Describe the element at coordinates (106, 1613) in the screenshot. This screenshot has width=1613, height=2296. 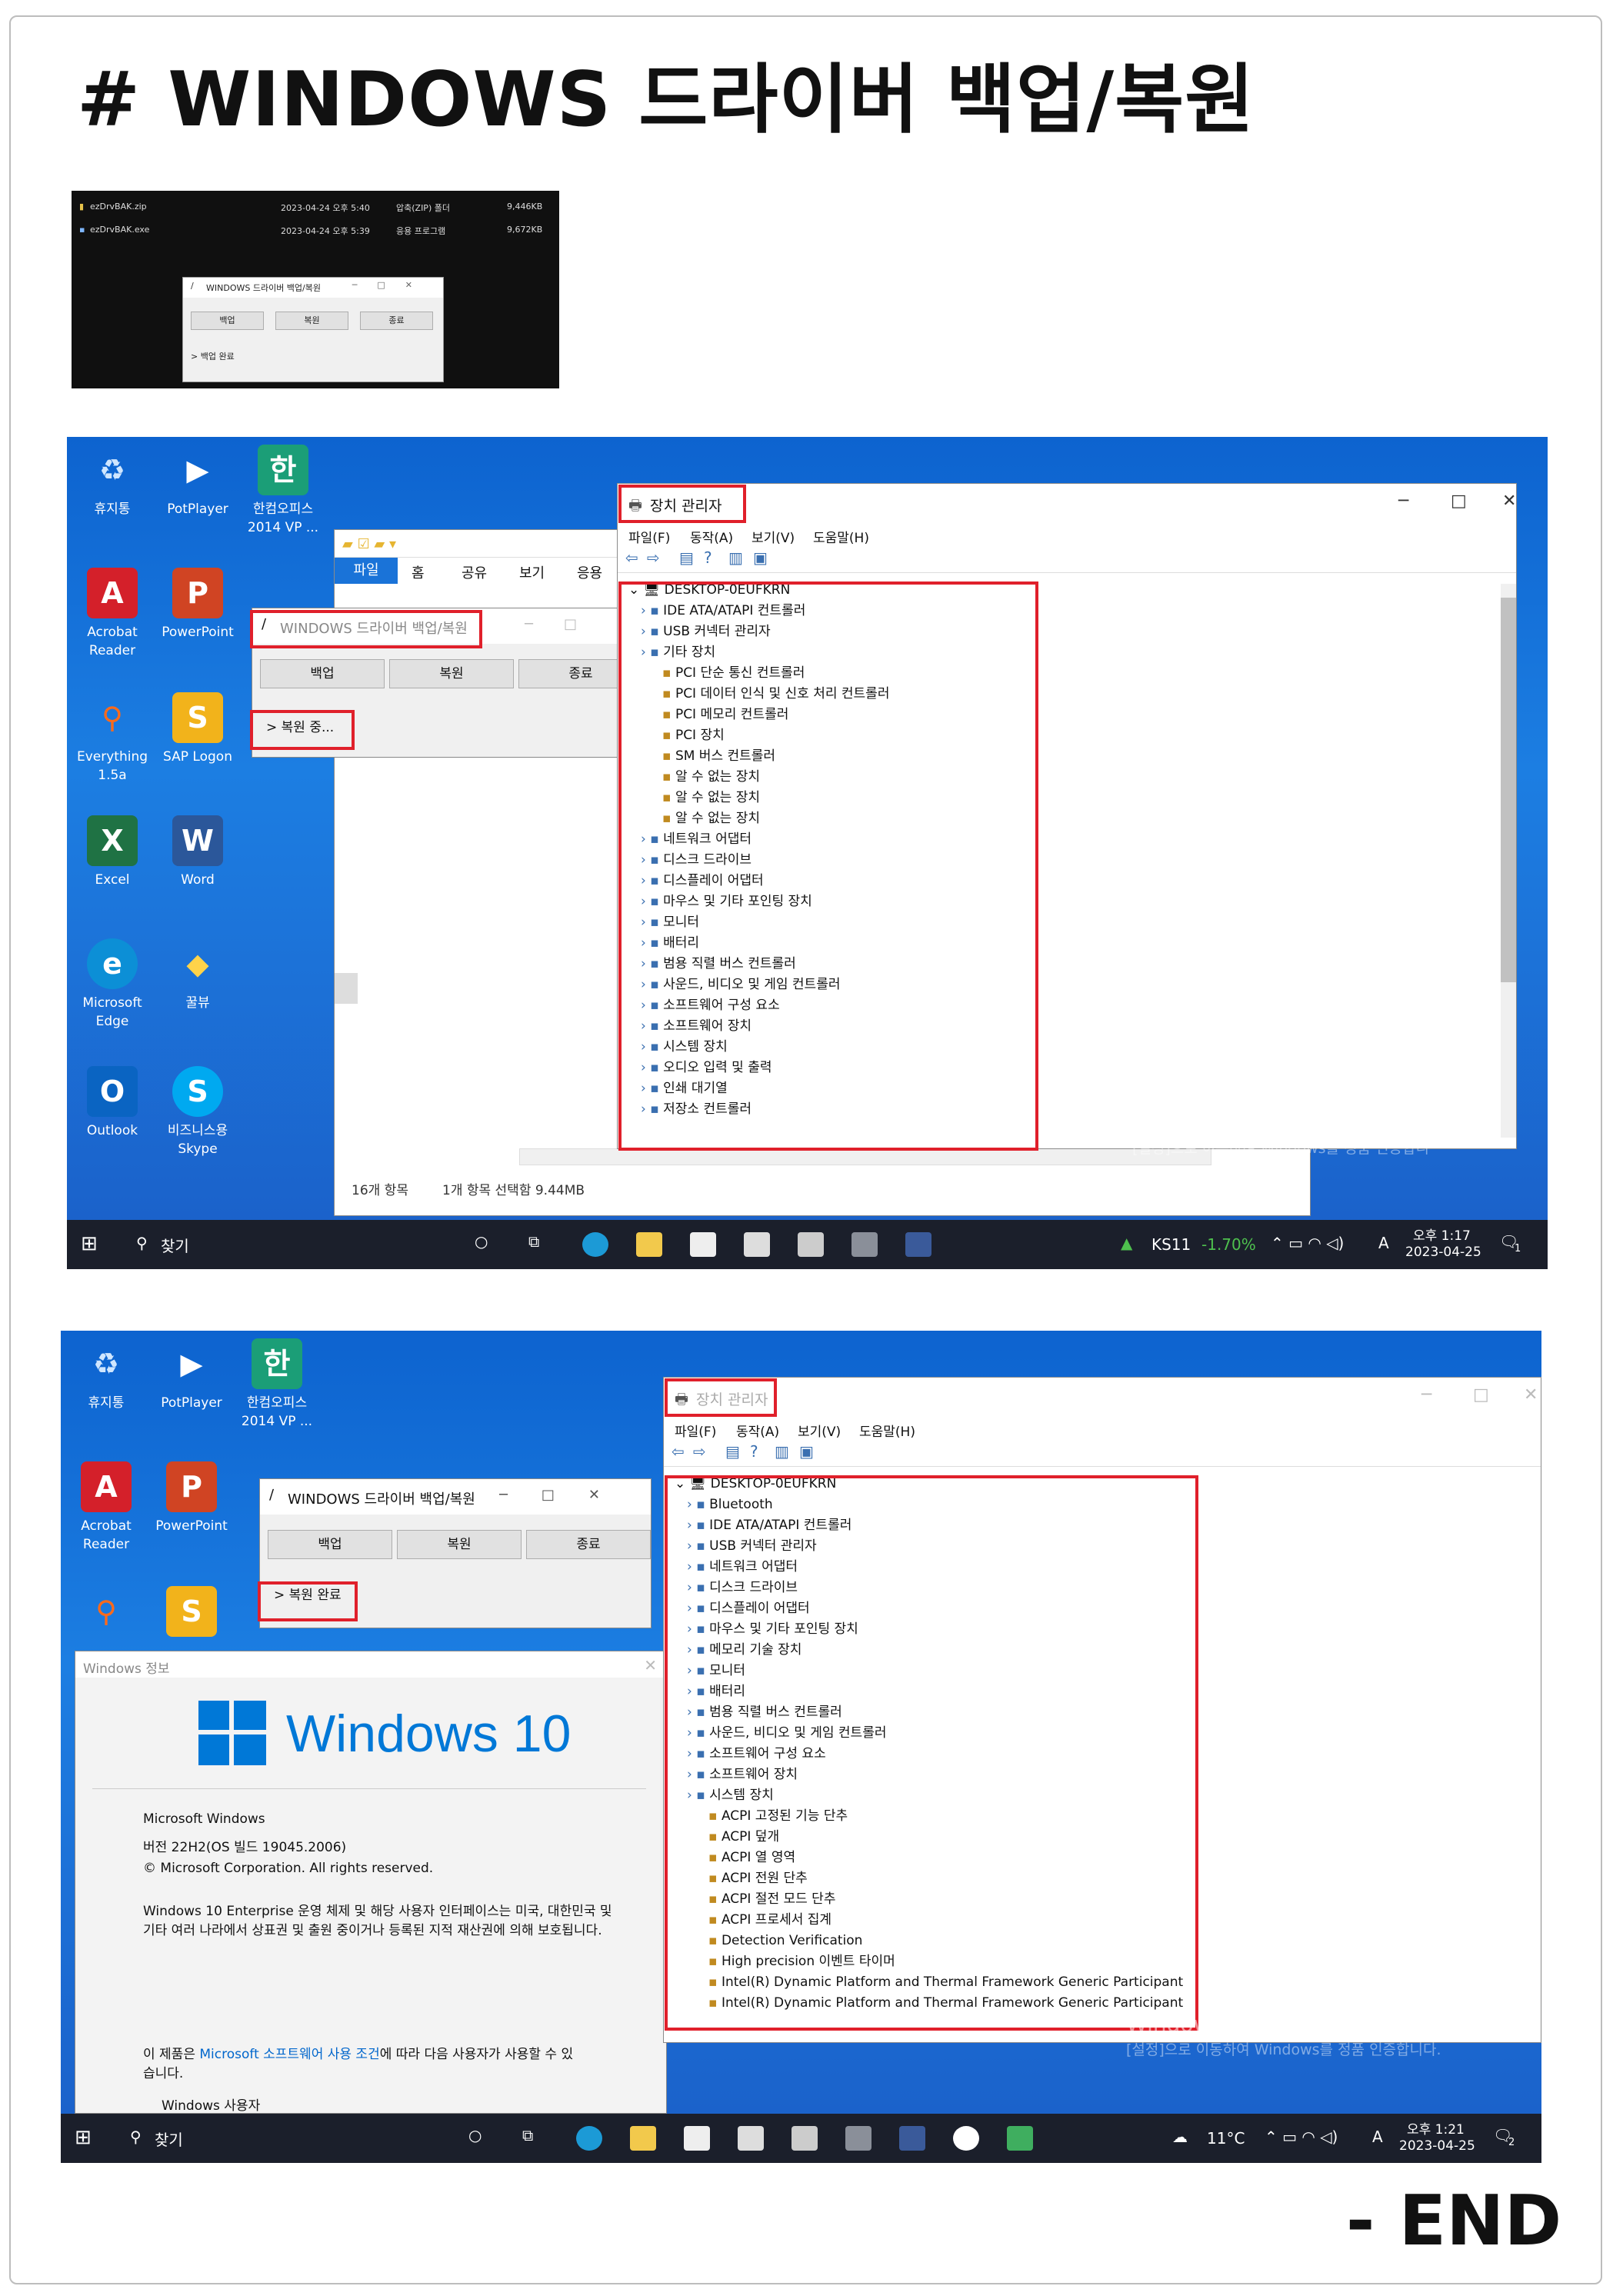
I see `desktop-icon: ⚲` at that location.